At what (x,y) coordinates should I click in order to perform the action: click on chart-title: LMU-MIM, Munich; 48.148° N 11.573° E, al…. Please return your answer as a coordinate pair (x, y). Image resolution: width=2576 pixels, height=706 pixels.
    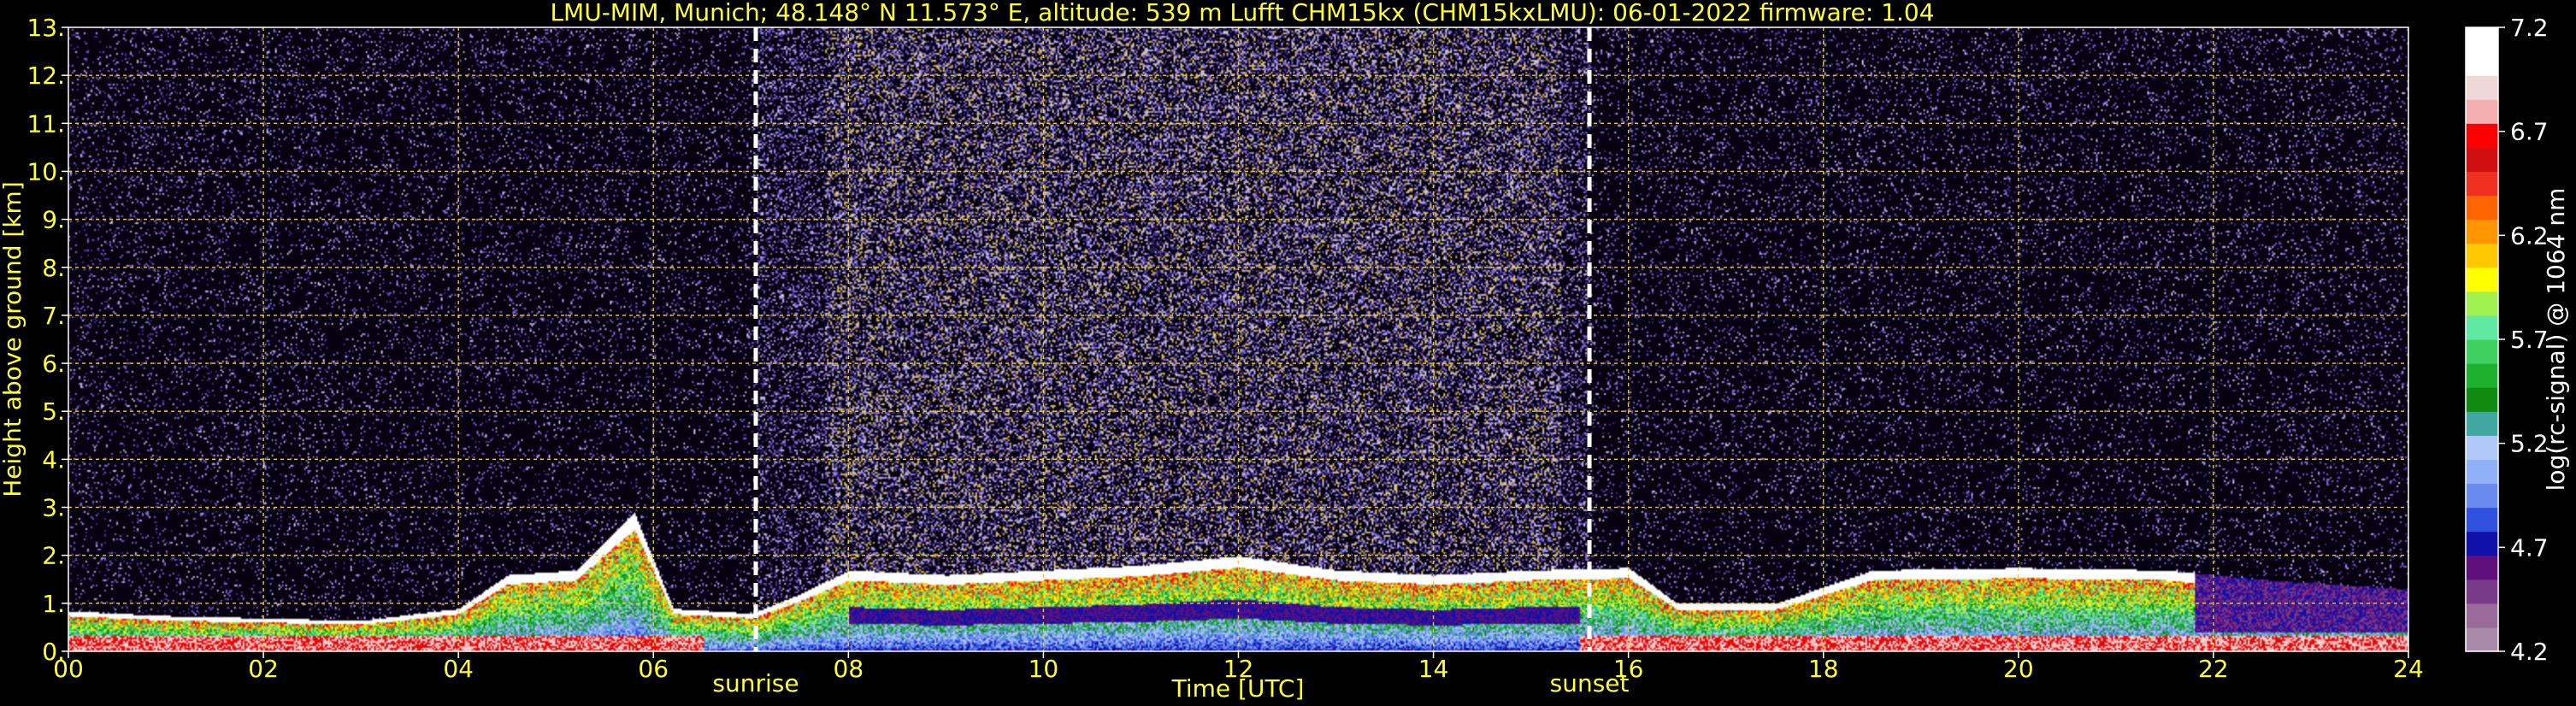
    Looking at the image, I should click on (1242, 13).